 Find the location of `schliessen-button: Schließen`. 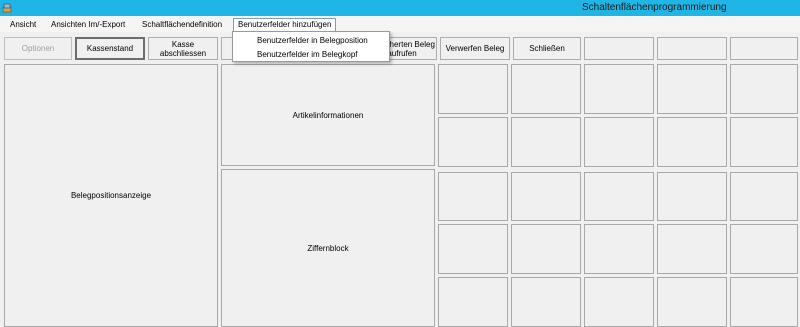

schliessen-button: Schließen is located at coordinates (547, 48).